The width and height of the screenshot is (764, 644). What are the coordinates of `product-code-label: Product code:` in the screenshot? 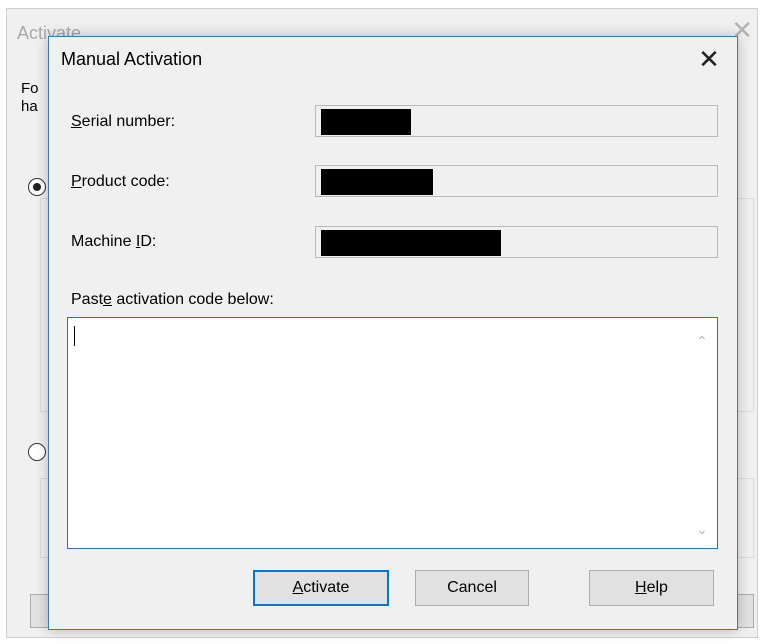 It's located at (120, 181).